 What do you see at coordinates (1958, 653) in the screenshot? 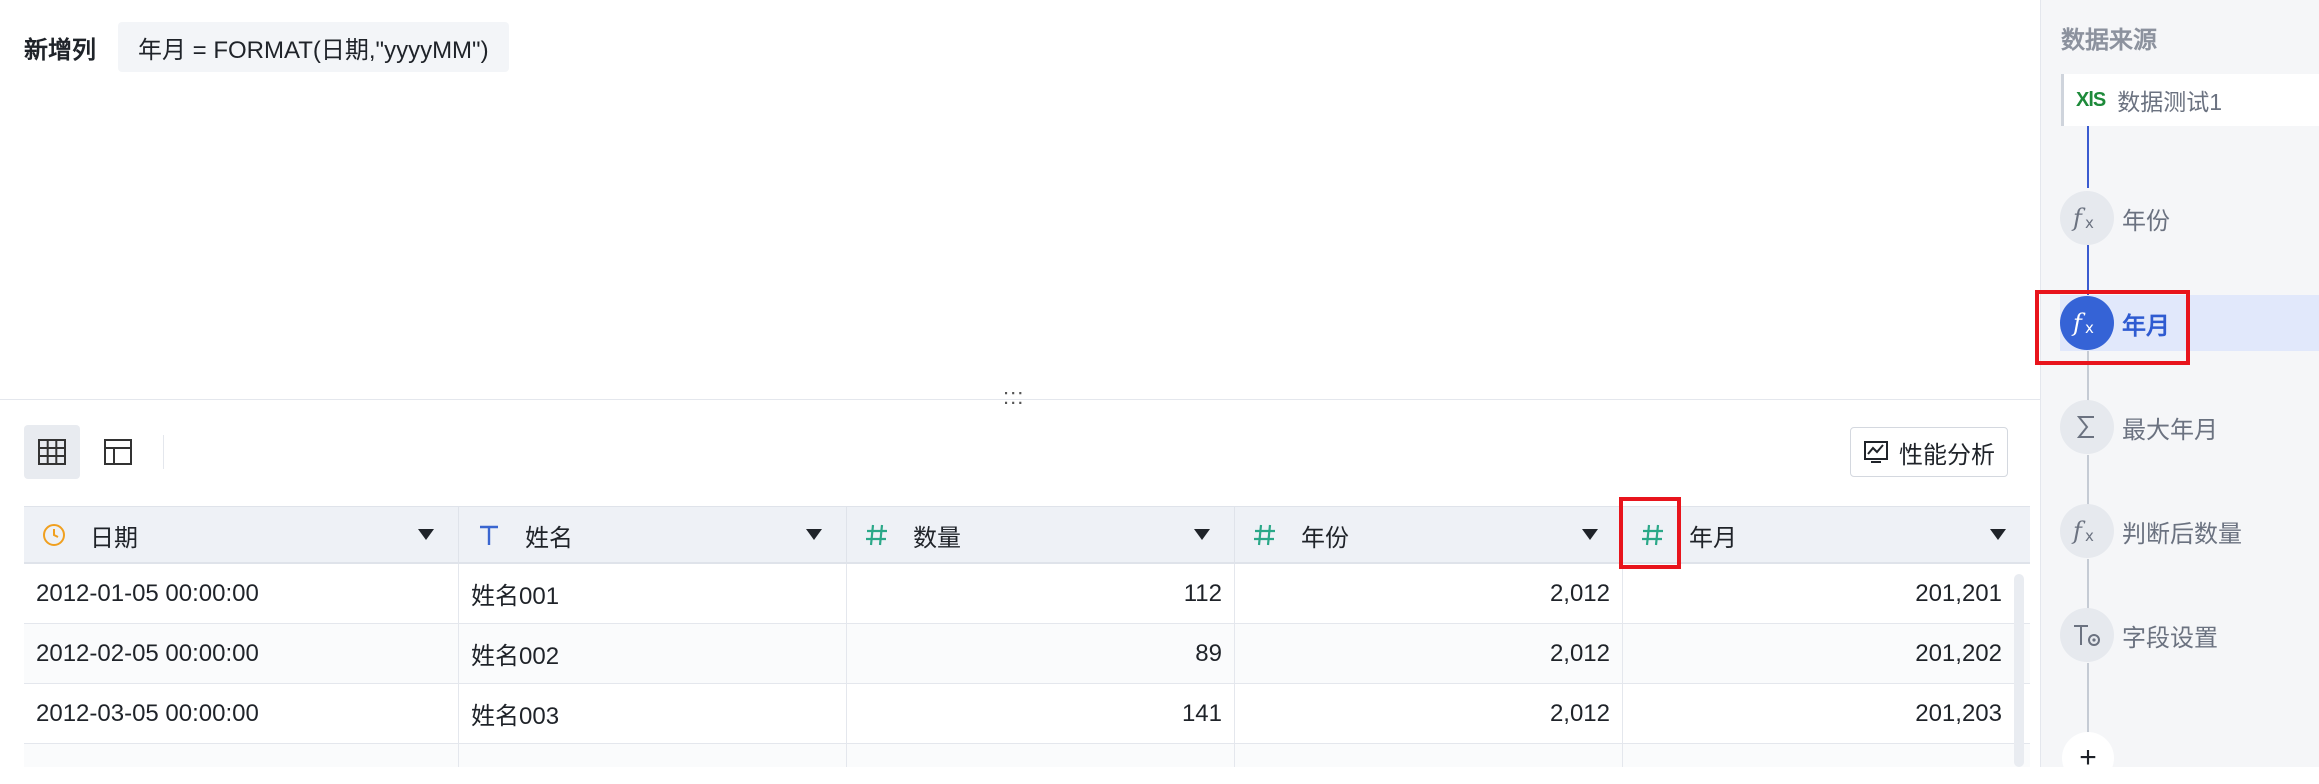
I see `table-cell: 201,202` at bounding box center [1958, 653].